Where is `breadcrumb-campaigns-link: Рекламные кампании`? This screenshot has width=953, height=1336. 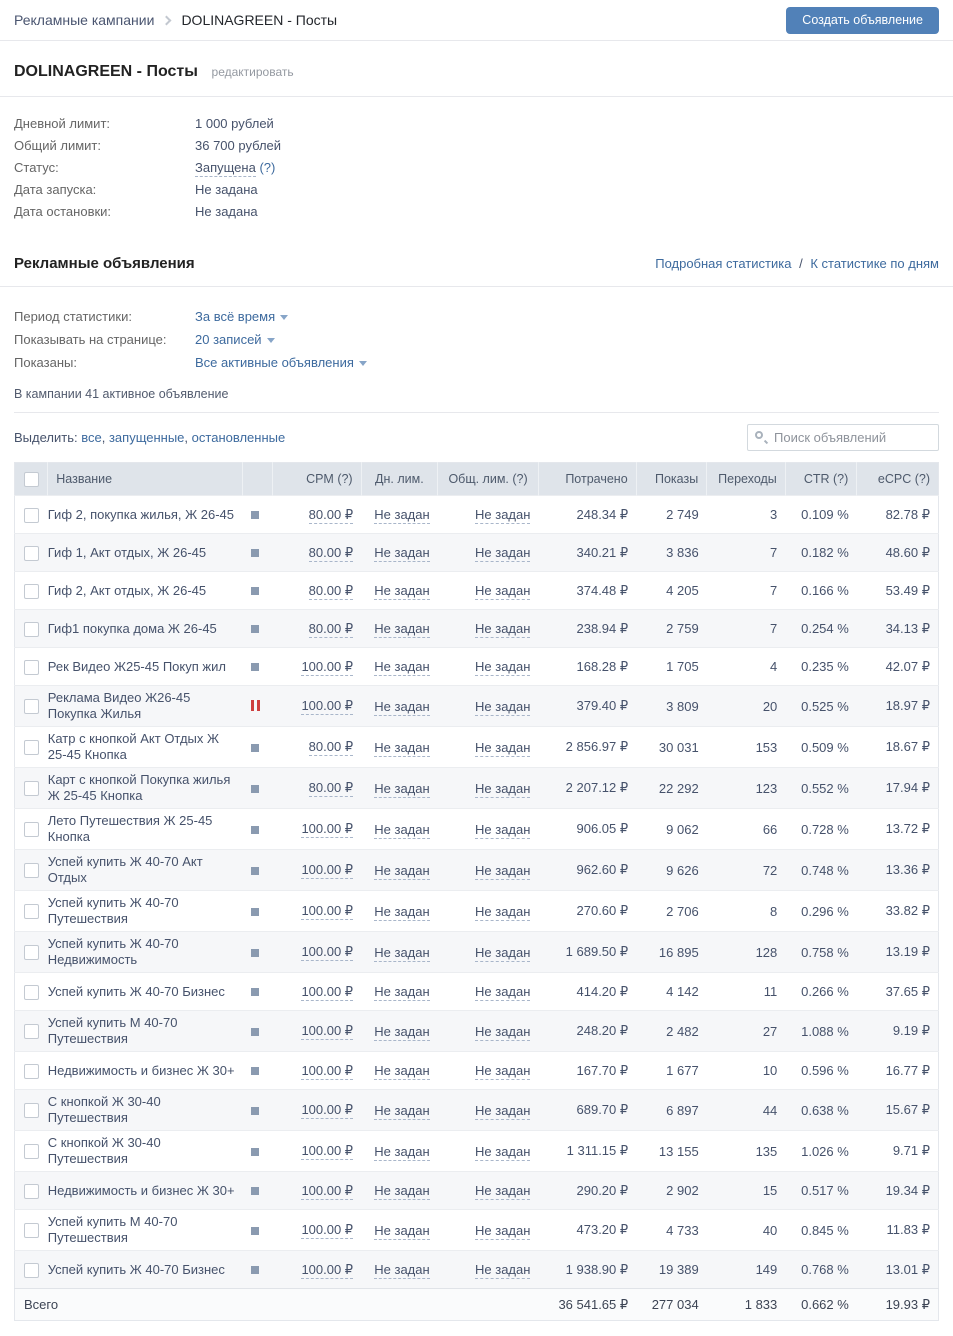 breadcrumb-campaigns-link: Рекламные кампании is located at coordinates (84, 20).